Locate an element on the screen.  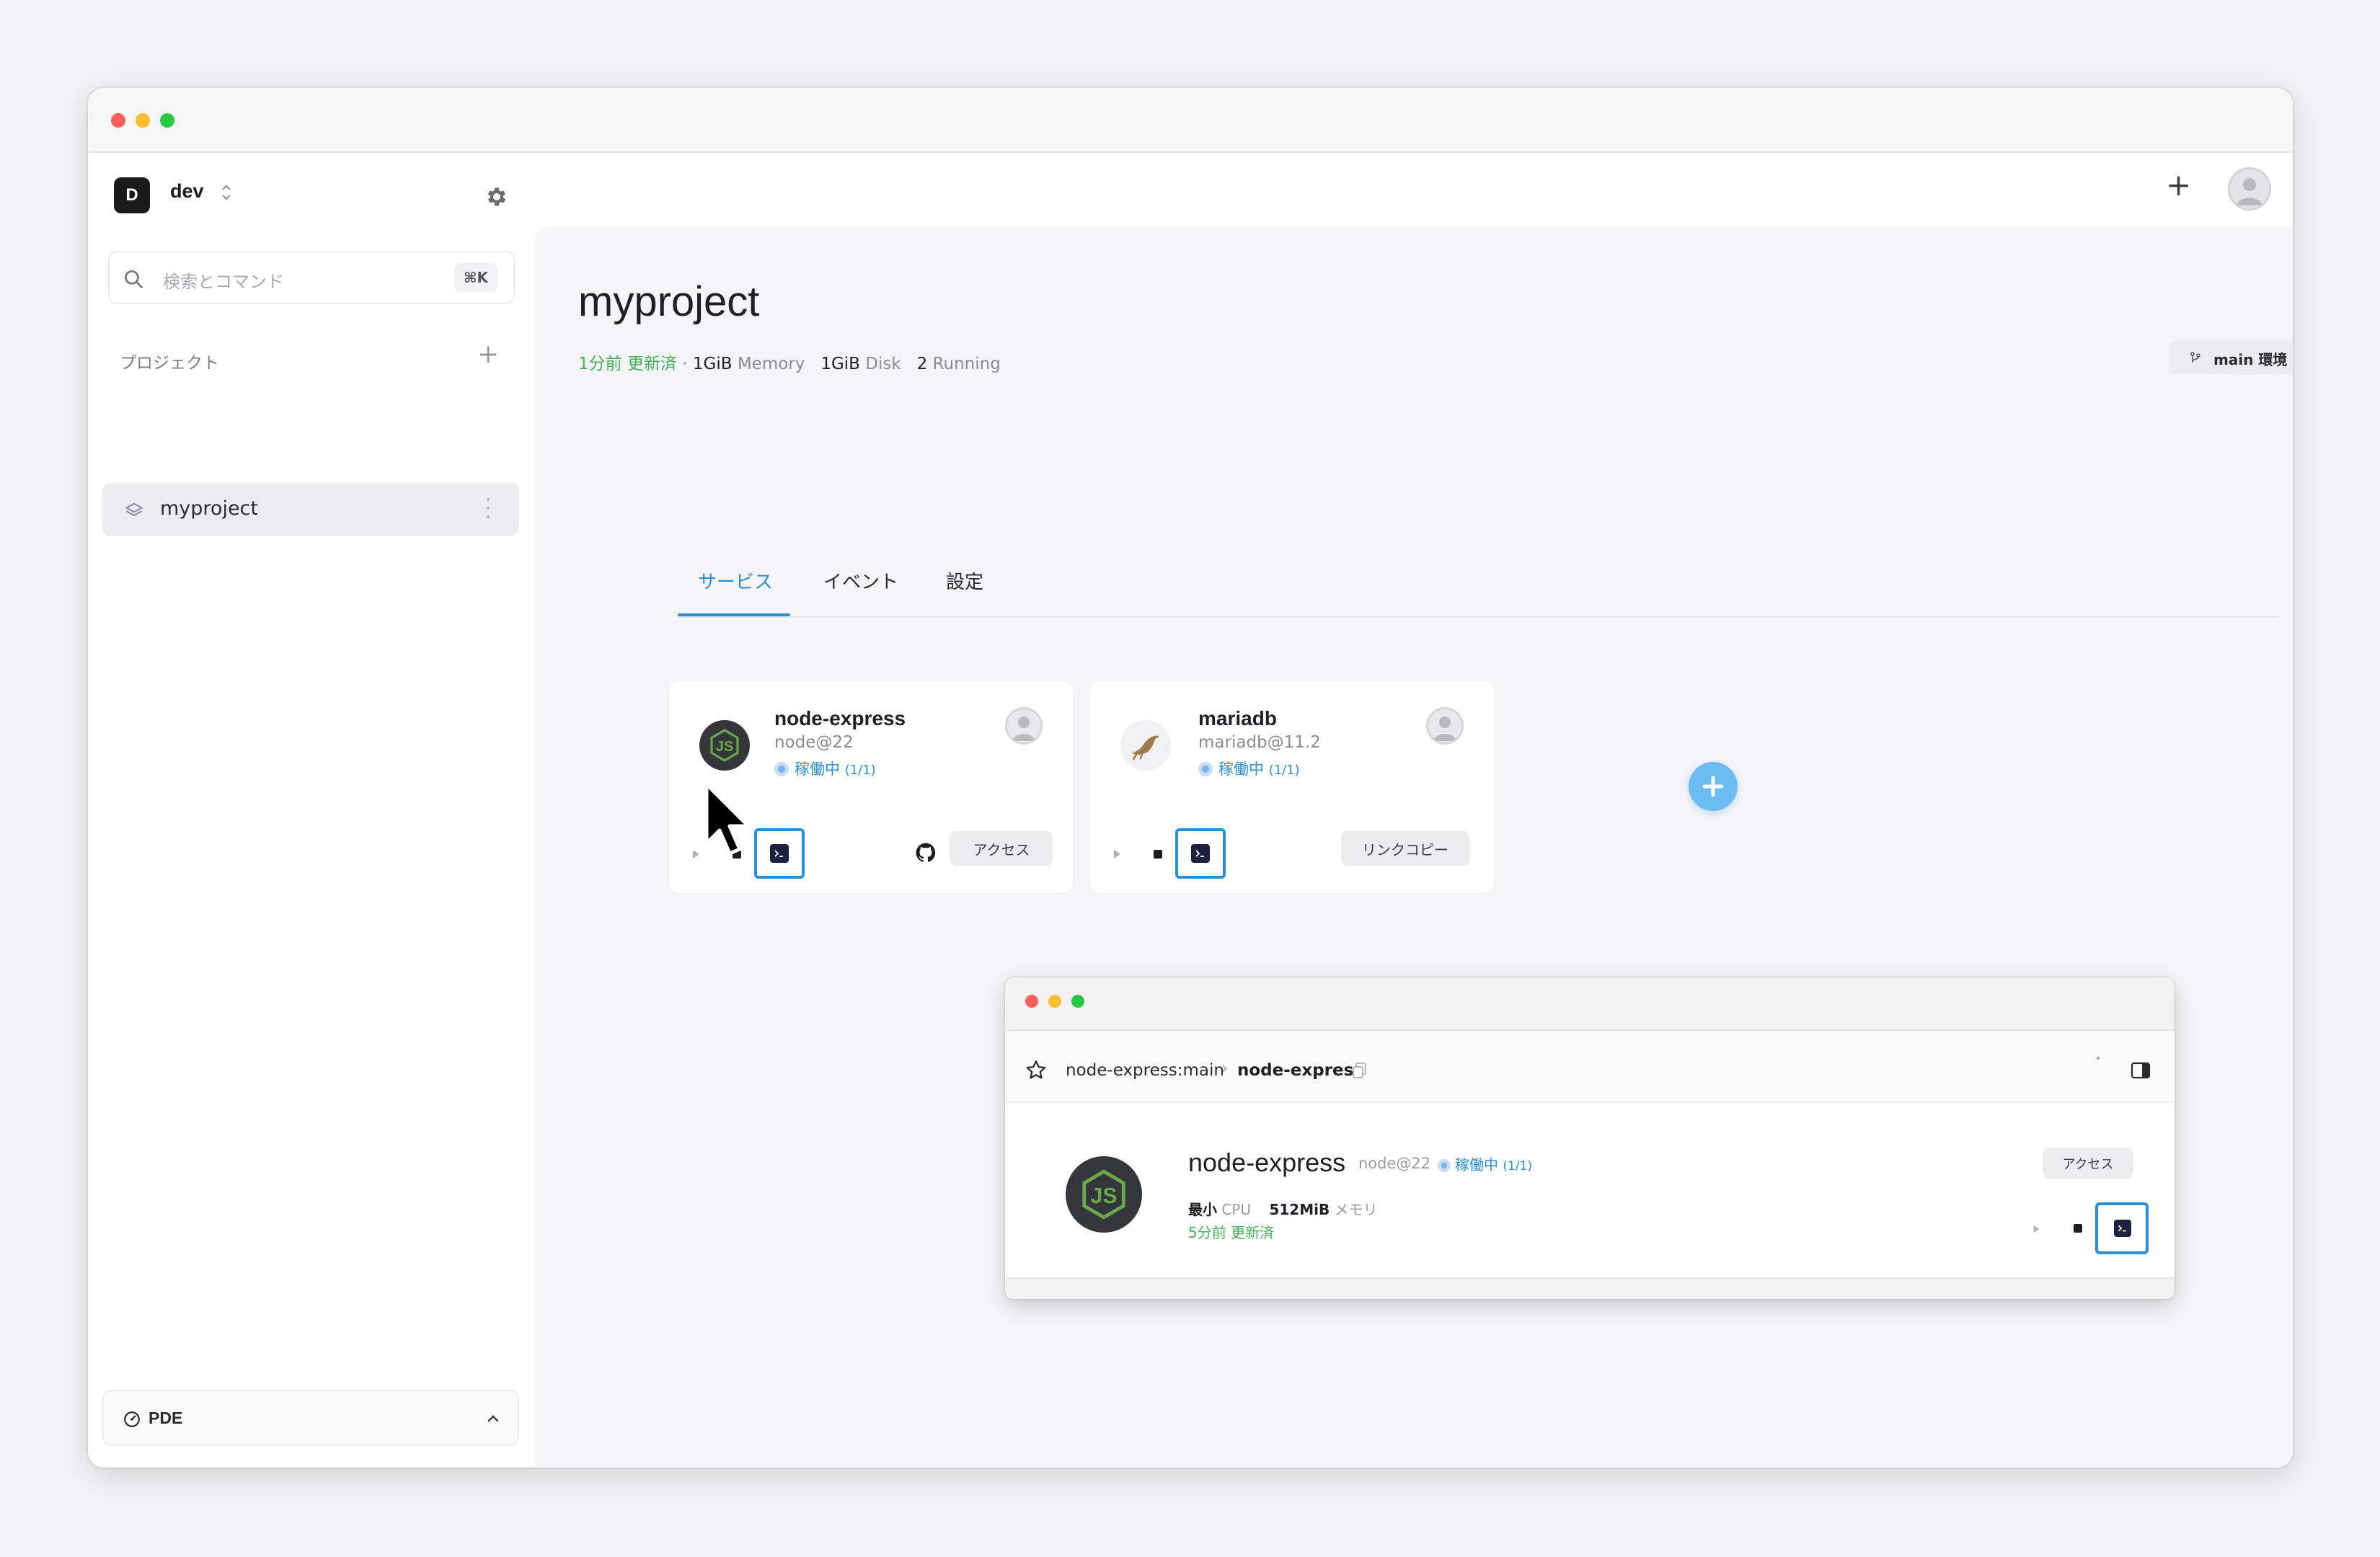
mariadb-seal-icon is located at coordinates (1145, 745).